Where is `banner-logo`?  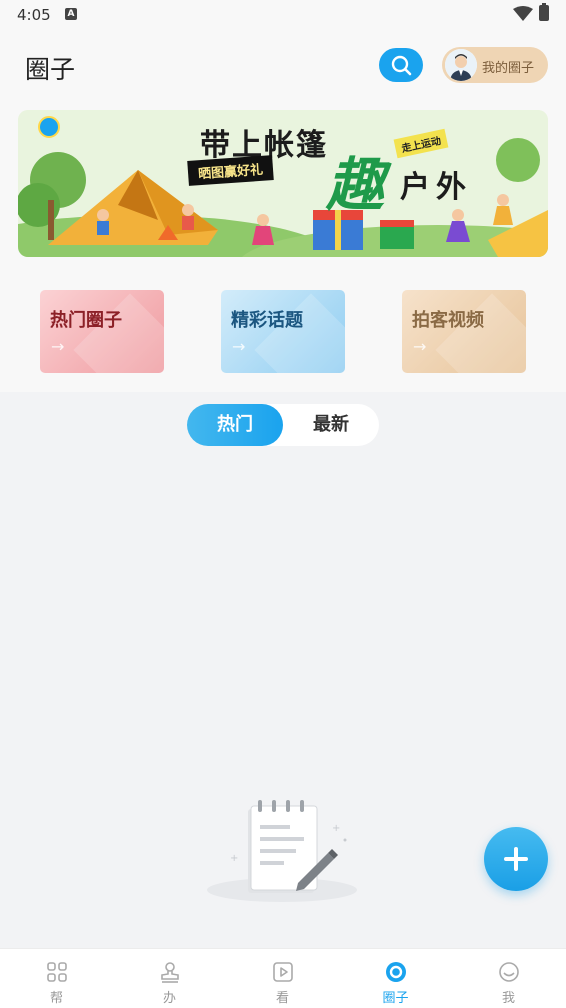 banner-logo is located at coordinates (49, 127).